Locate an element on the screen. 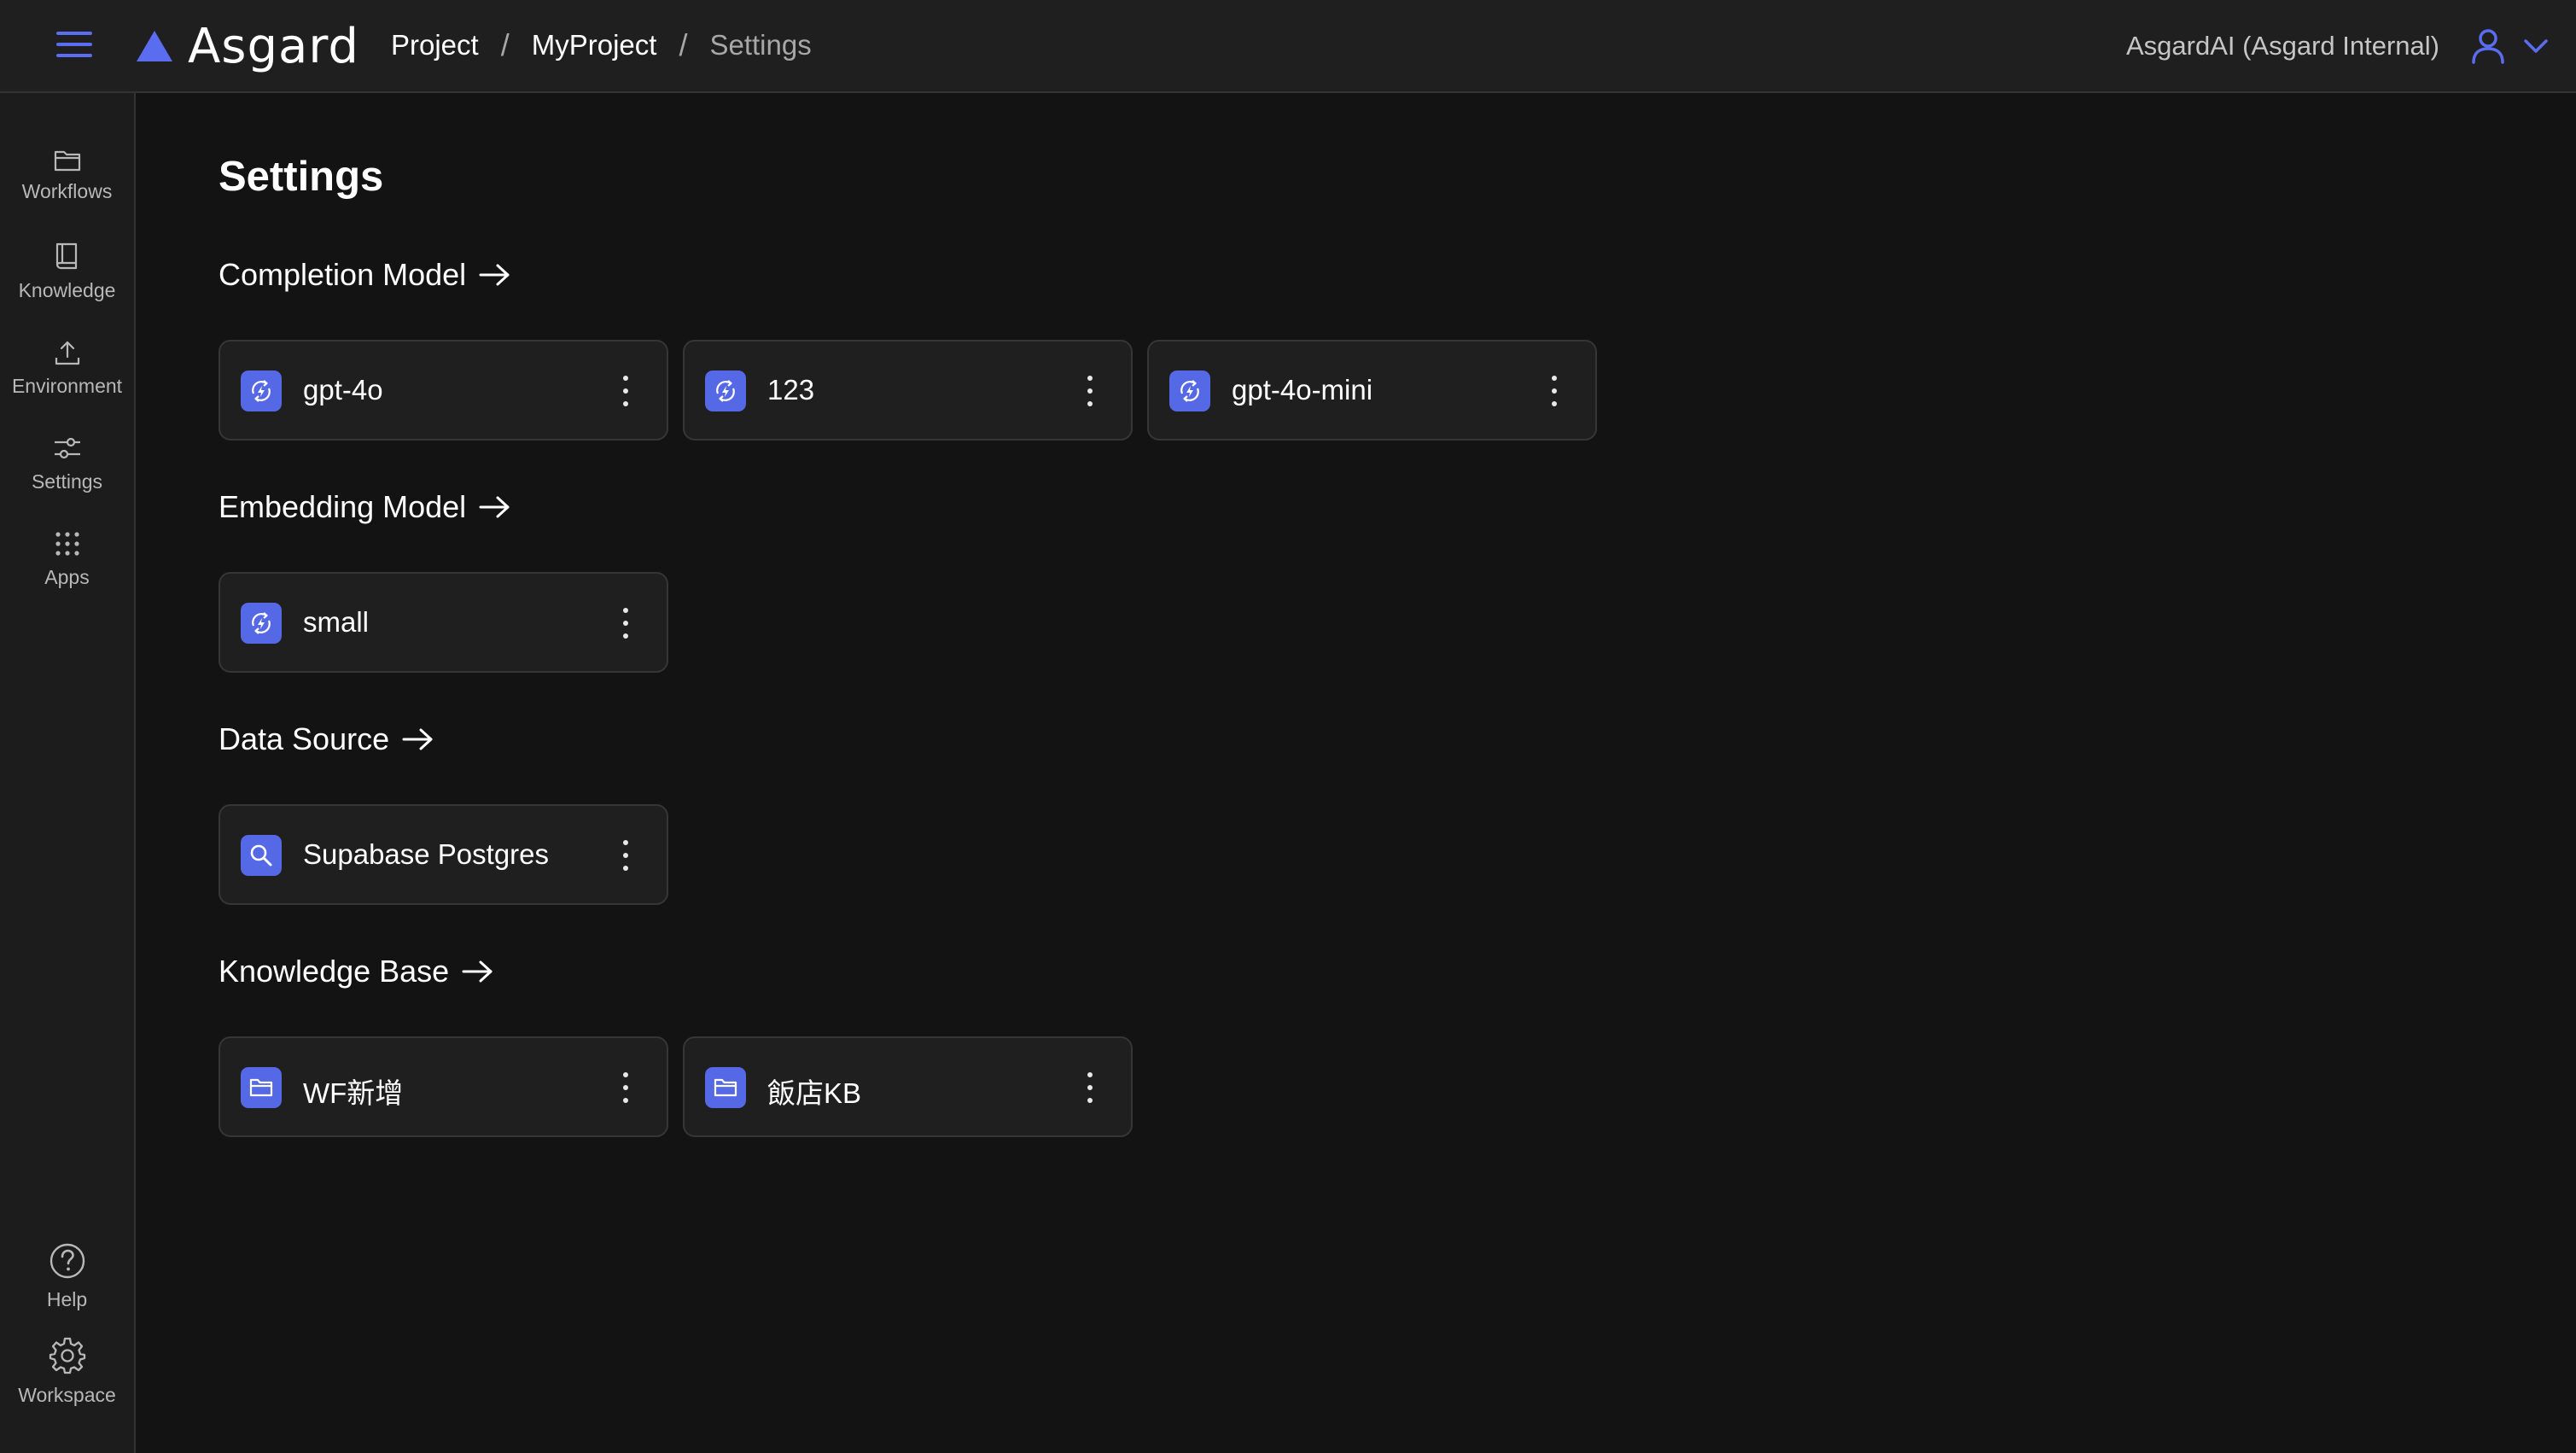  card-label: 飯店KB is located at coordinates (814, 1093).